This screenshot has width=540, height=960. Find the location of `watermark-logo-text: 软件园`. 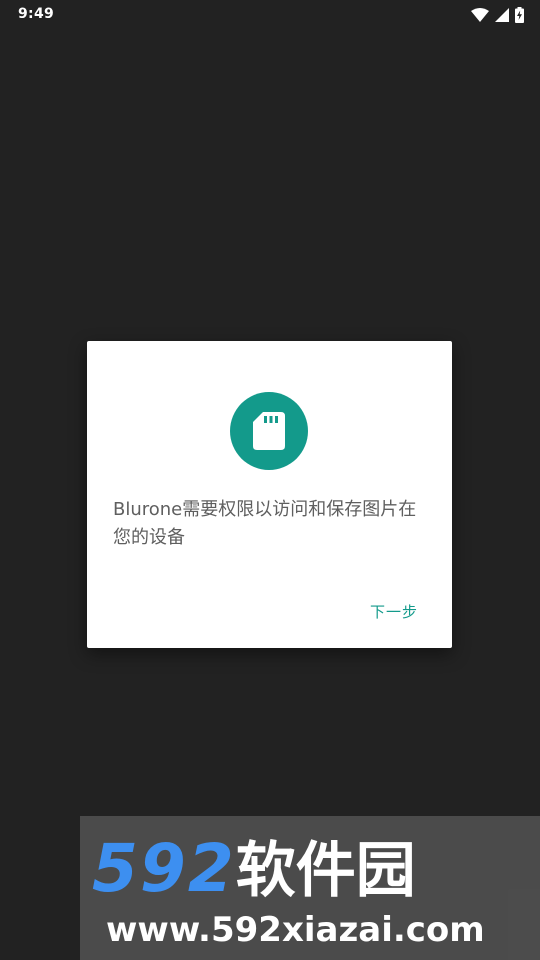

watermark-logo-text: 软件园 is located at coordinates (325, 871).